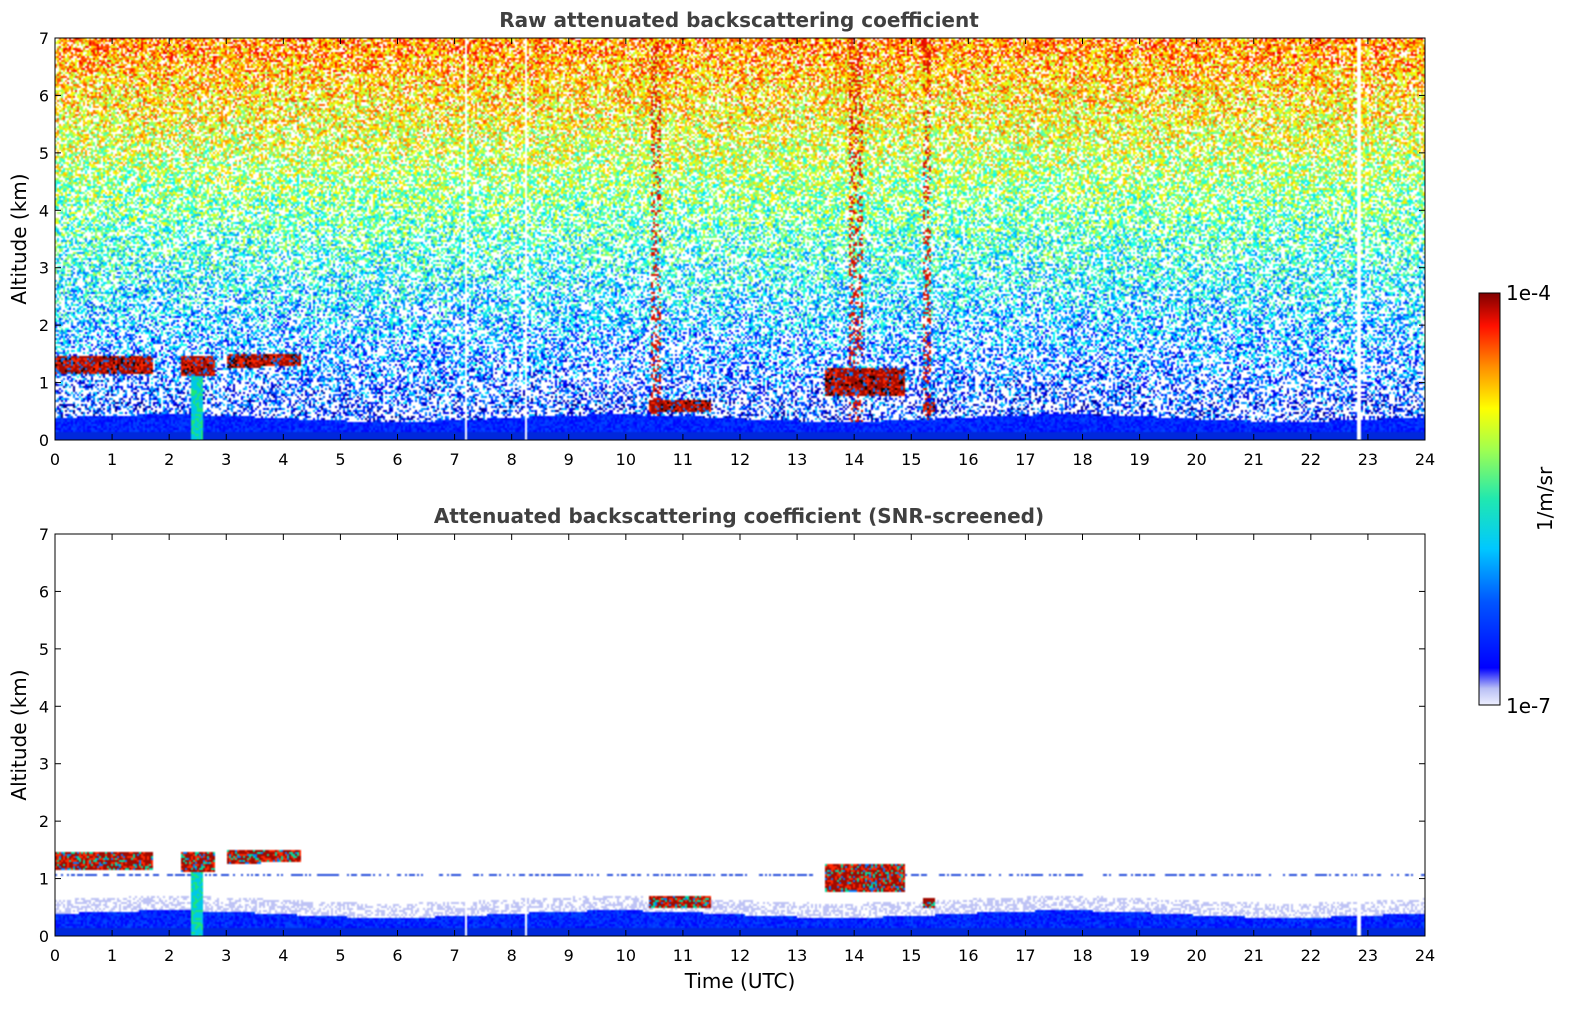 The height and width of the screenshot is (1020, 1595). Describe the element at coordinates (1528, 293) in the screenshot. I see `colorbar-max-label: 1e-4` at that location.